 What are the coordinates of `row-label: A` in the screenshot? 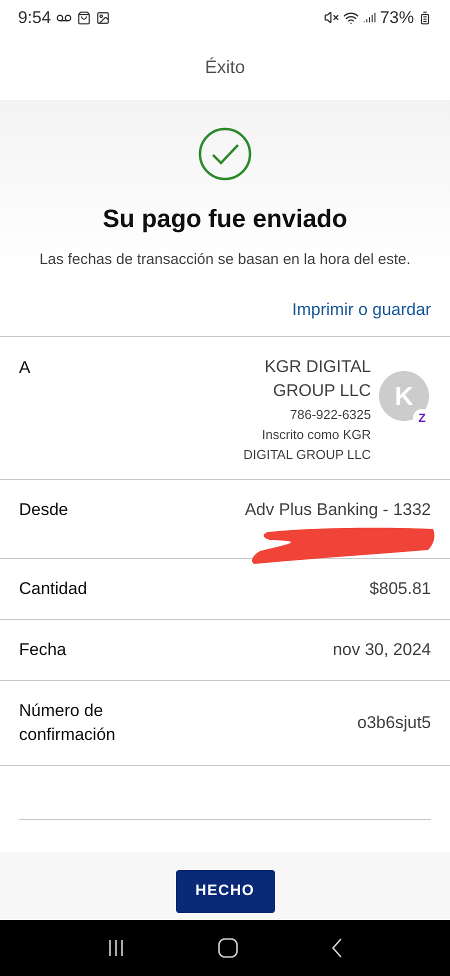 It's located at (24, 368).